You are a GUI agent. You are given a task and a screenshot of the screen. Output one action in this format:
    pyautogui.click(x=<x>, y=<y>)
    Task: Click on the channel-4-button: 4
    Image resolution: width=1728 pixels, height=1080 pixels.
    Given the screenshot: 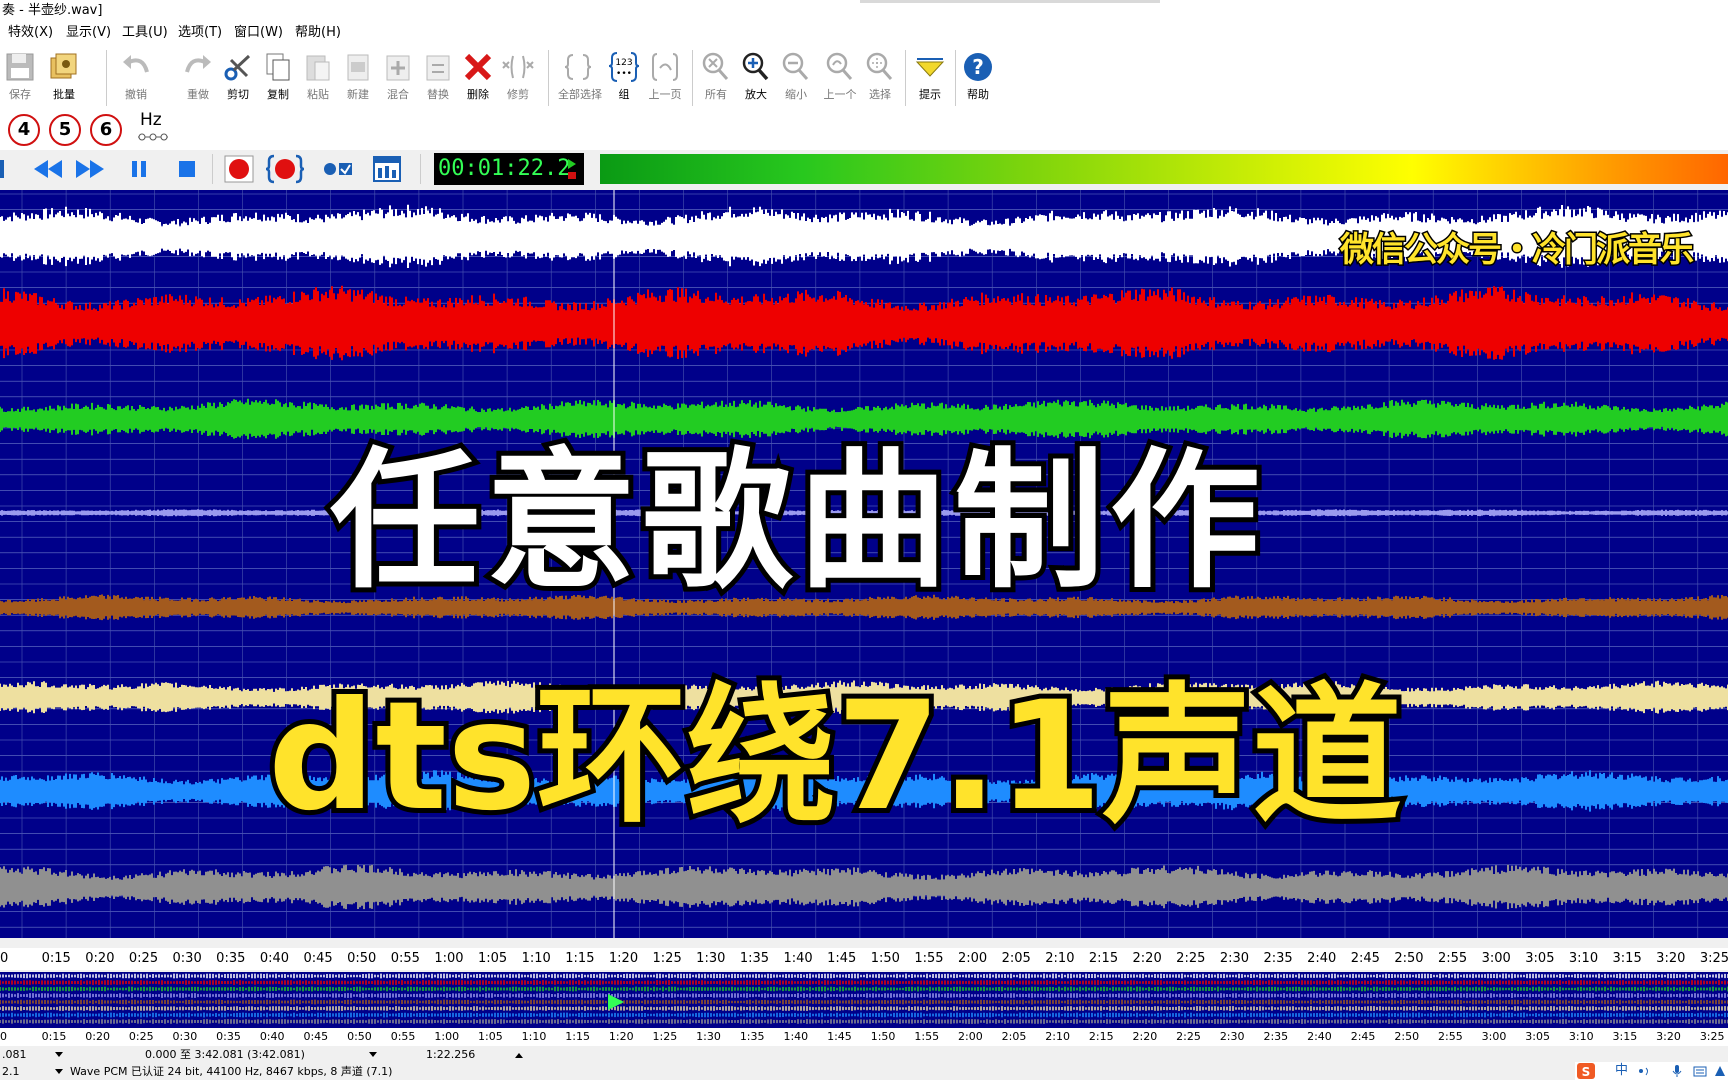 What is the action you would take?
    pyautogui.click(x=24, y=130)
    